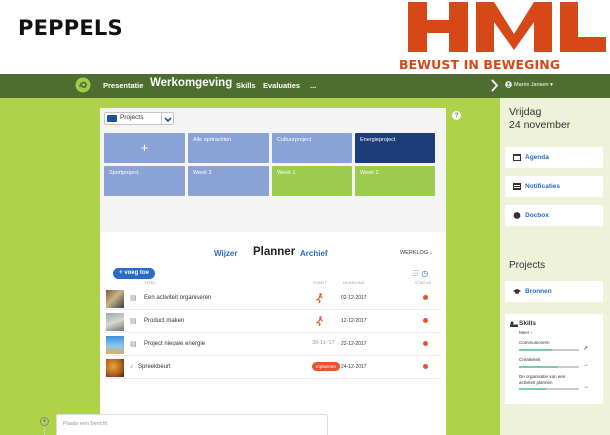 This screenshot has width=610, height=435. I want to click on task-deadline: 22-12-2017, so click(354, 344).